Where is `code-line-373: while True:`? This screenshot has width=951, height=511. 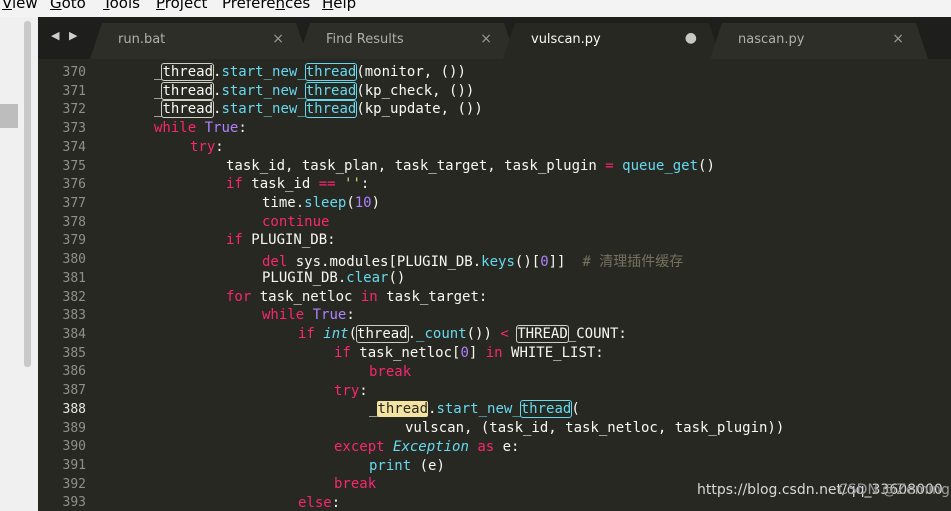 code-line-373: while True: is located at coordinates (200, 128).